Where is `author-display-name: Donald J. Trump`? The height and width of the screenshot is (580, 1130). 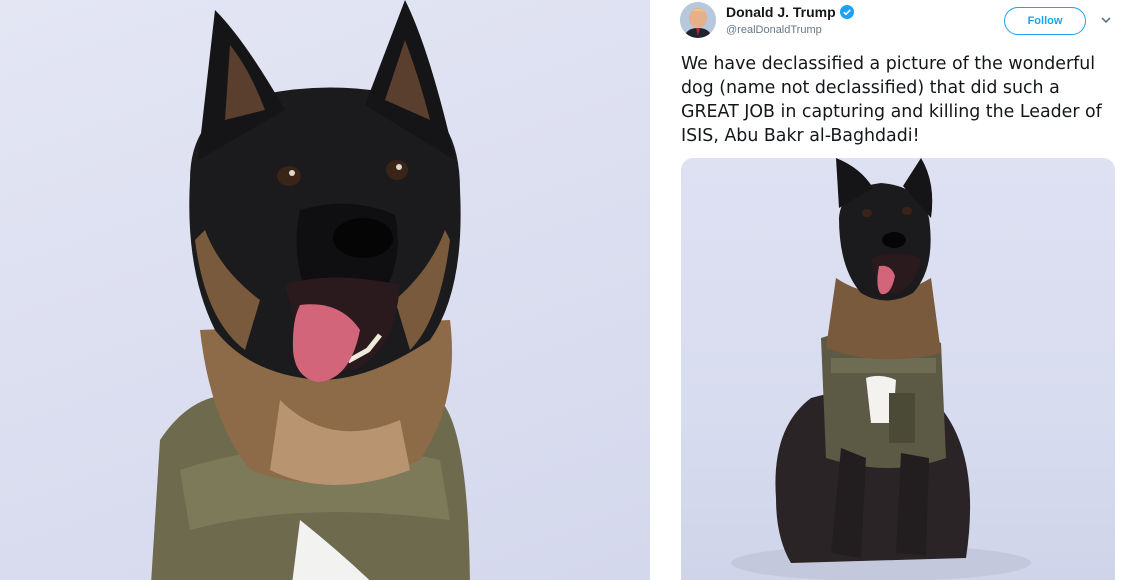 author-display-name: Donald J. Trump is located at coordinates (790, 12).